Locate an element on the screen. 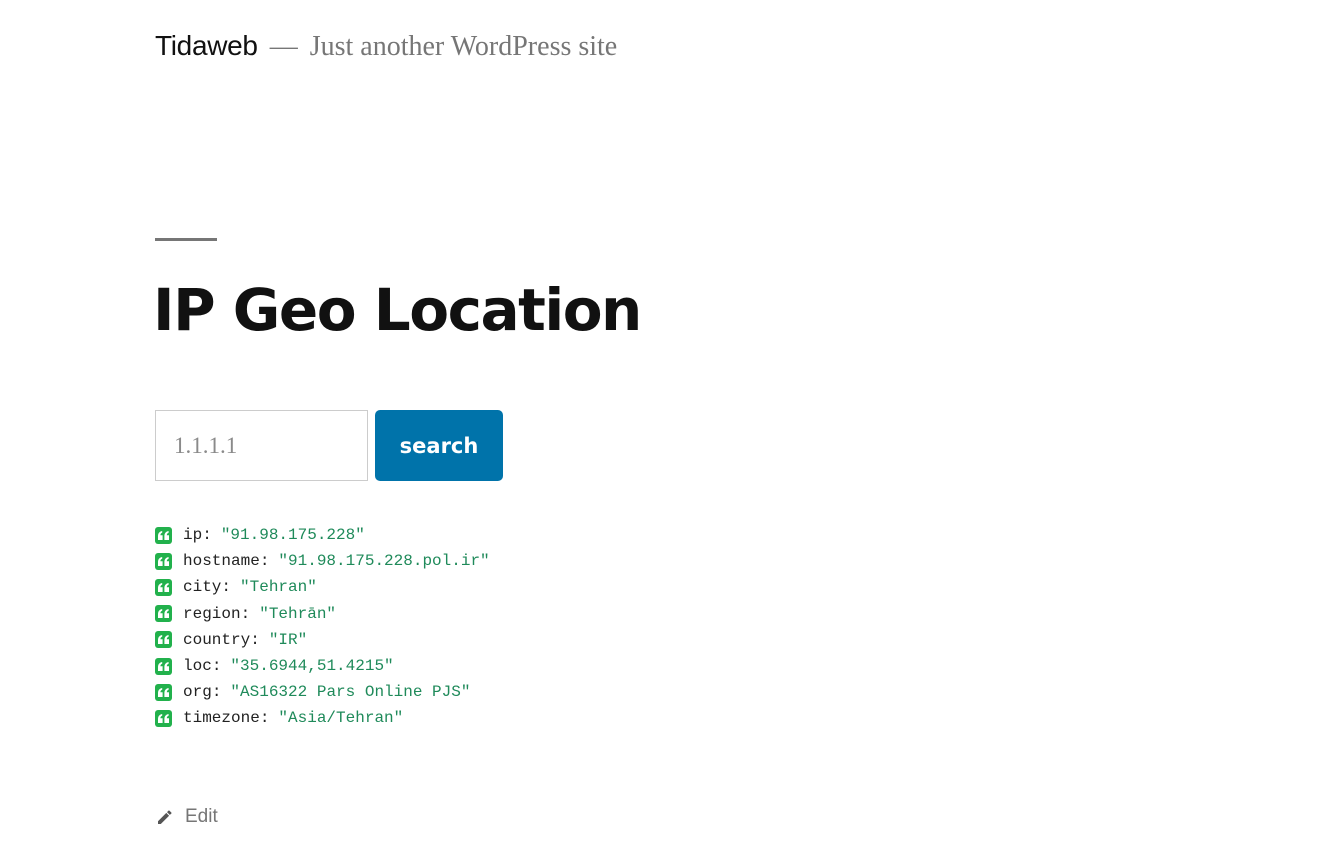 Image resolution: width=1334 pixels, height=853 pixels. result-value: "Tehran" is located at coordinates (278, 587).